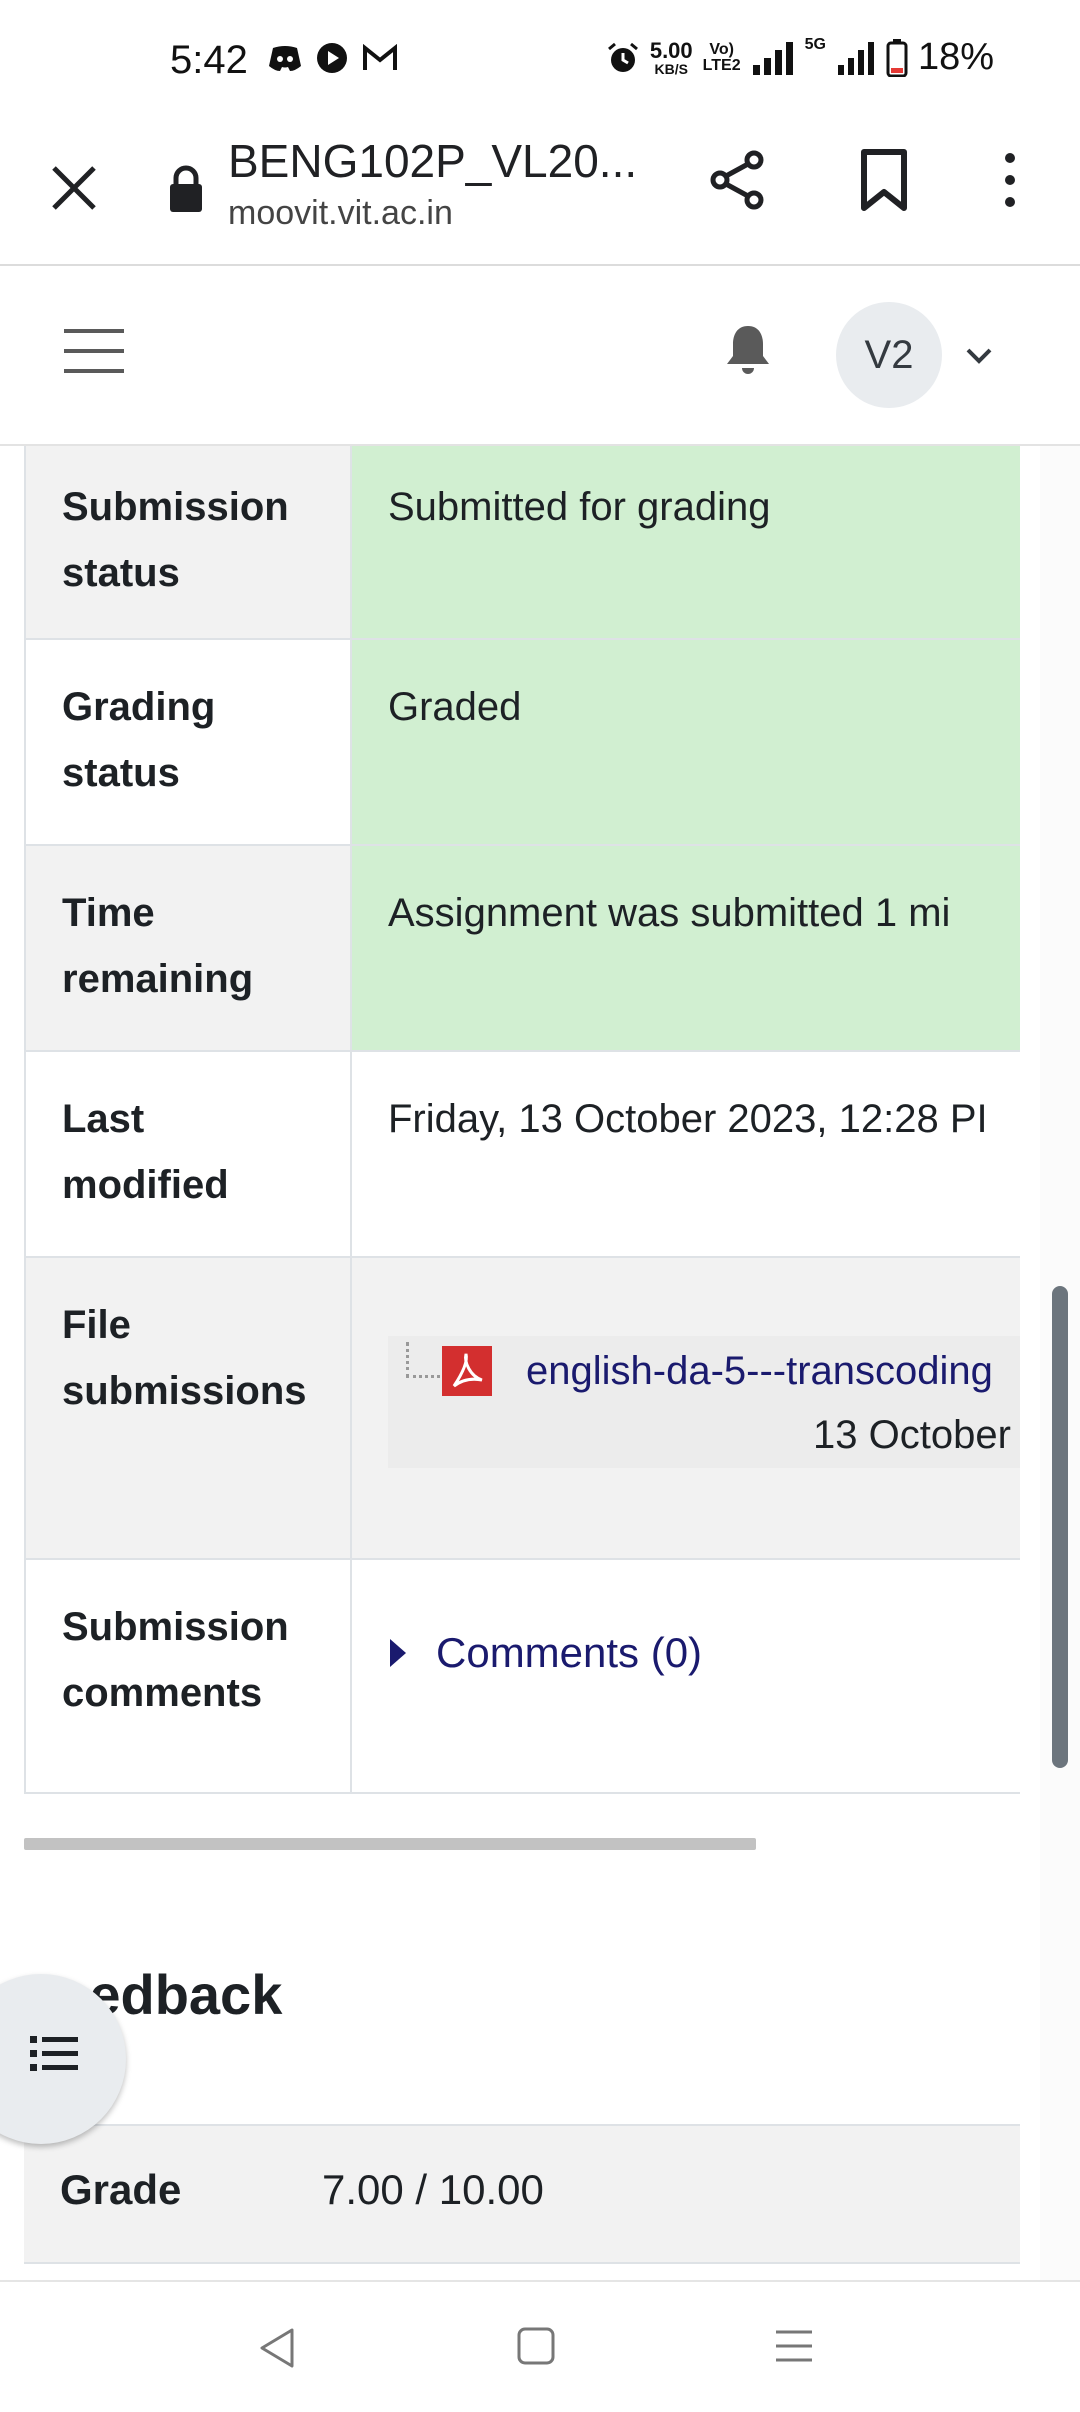 The height and width of the screenshot is (2412, 1080). What do you see at coordinates (186, 188) in the screenshot?
I see `lock-icon` at bounding box center [186, 188].